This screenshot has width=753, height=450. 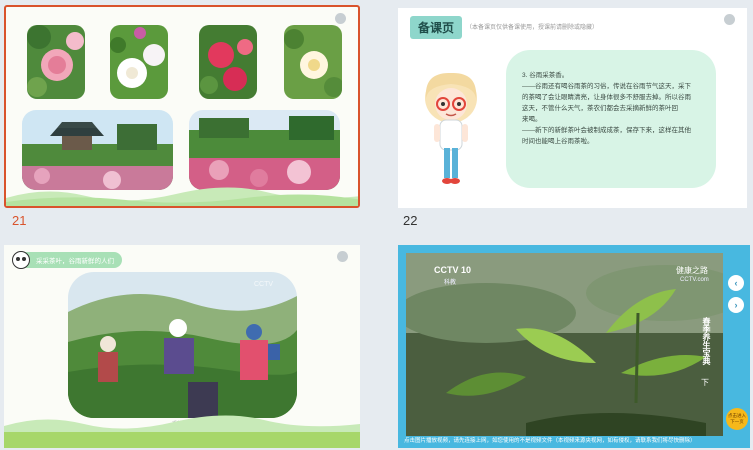 I want to click on prep-page-title: 备课页, so click(x=436, y=27).